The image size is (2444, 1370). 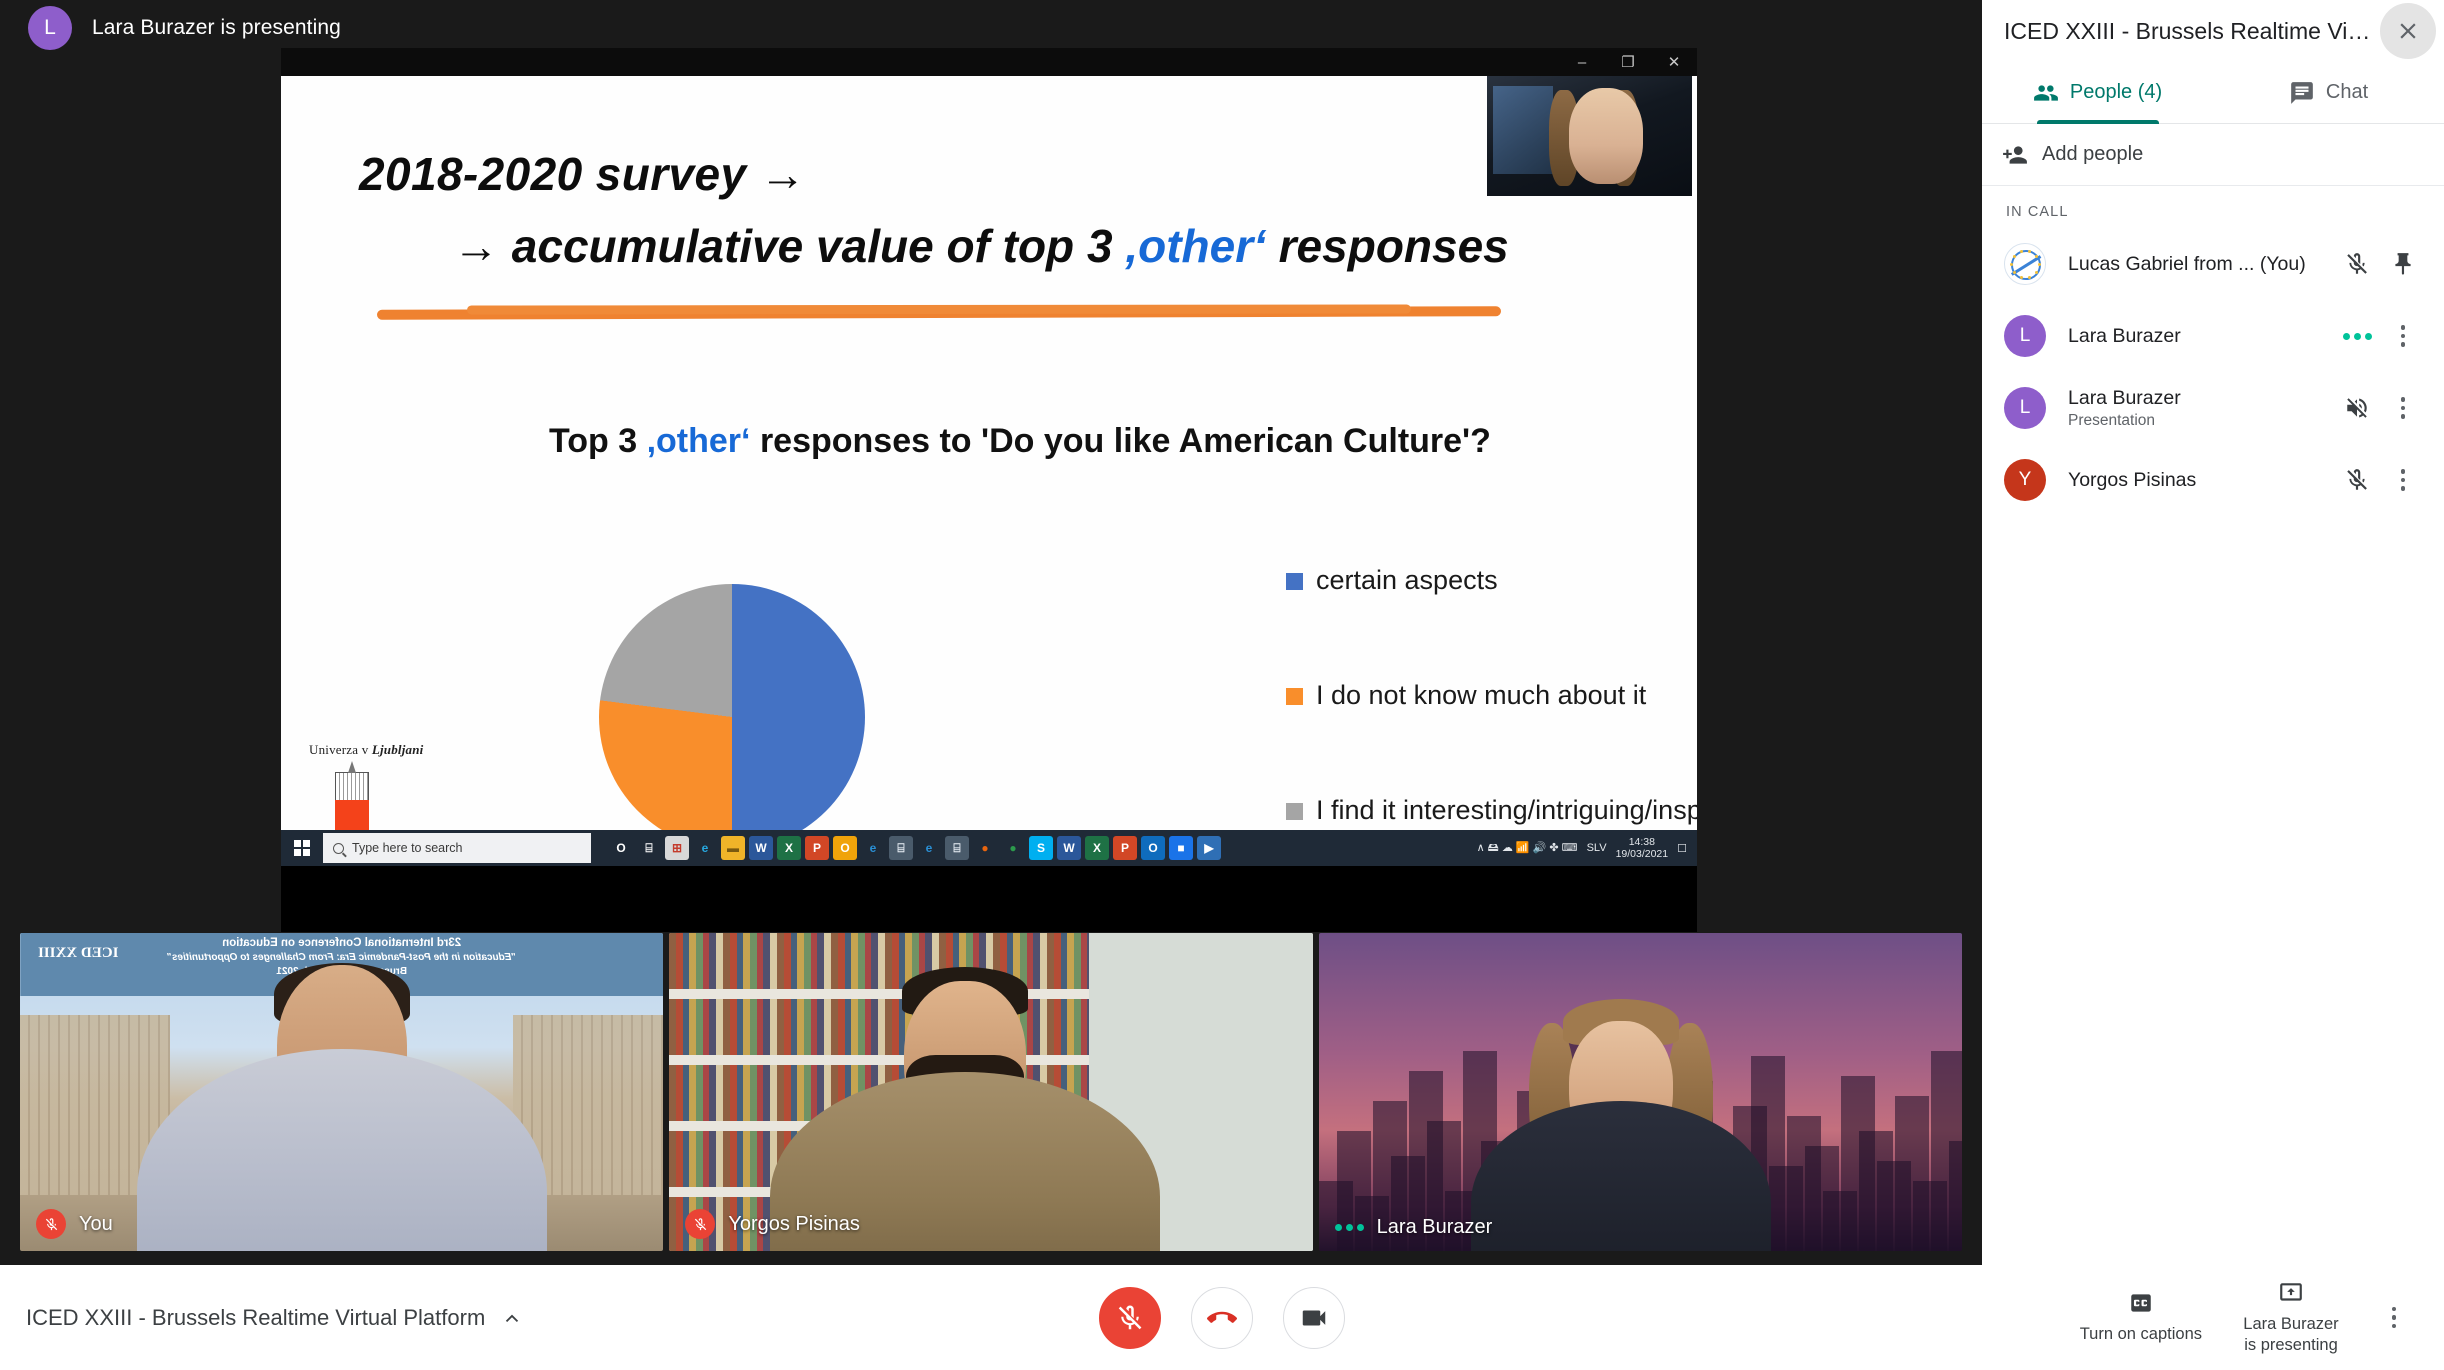 I want to click on microphone-off-button, so click(x=1130, y=1317).